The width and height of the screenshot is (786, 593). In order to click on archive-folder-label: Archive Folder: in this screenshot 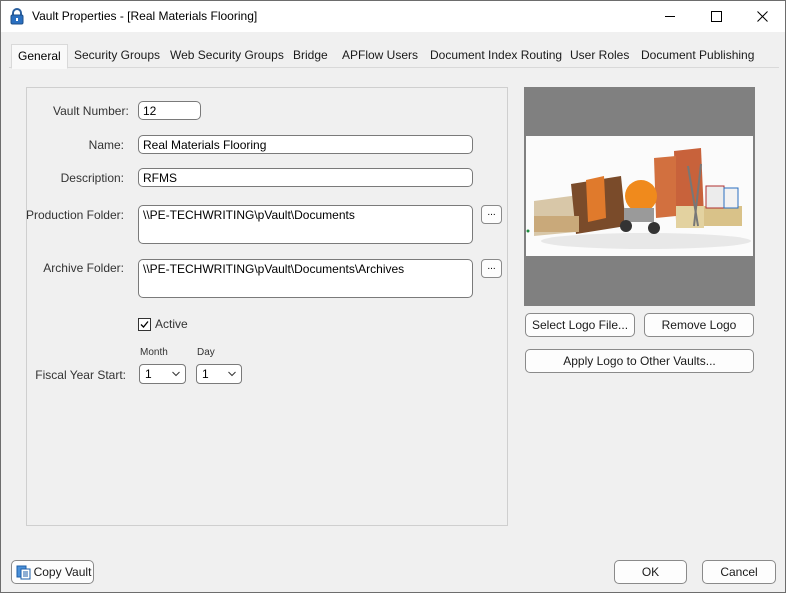, I will do `click(83, 268)`.